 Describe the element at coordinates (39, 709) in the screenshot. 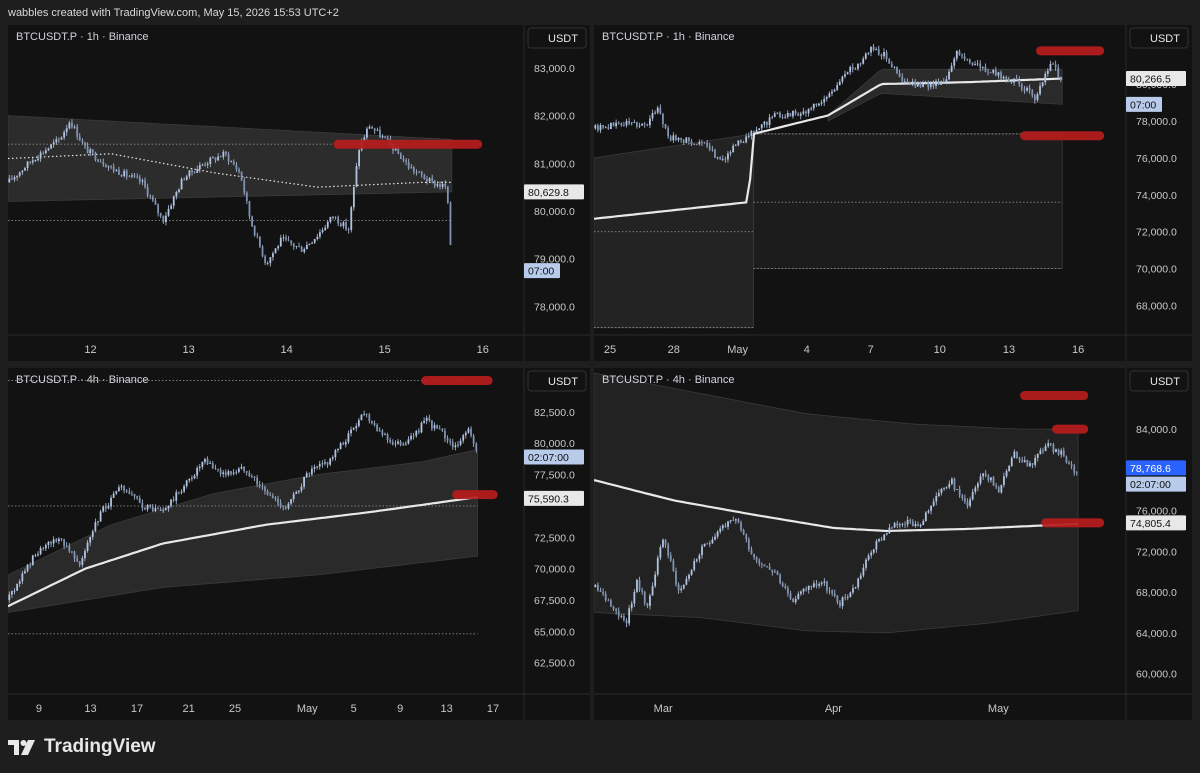

I see `x-tick-label: 9` at that location.